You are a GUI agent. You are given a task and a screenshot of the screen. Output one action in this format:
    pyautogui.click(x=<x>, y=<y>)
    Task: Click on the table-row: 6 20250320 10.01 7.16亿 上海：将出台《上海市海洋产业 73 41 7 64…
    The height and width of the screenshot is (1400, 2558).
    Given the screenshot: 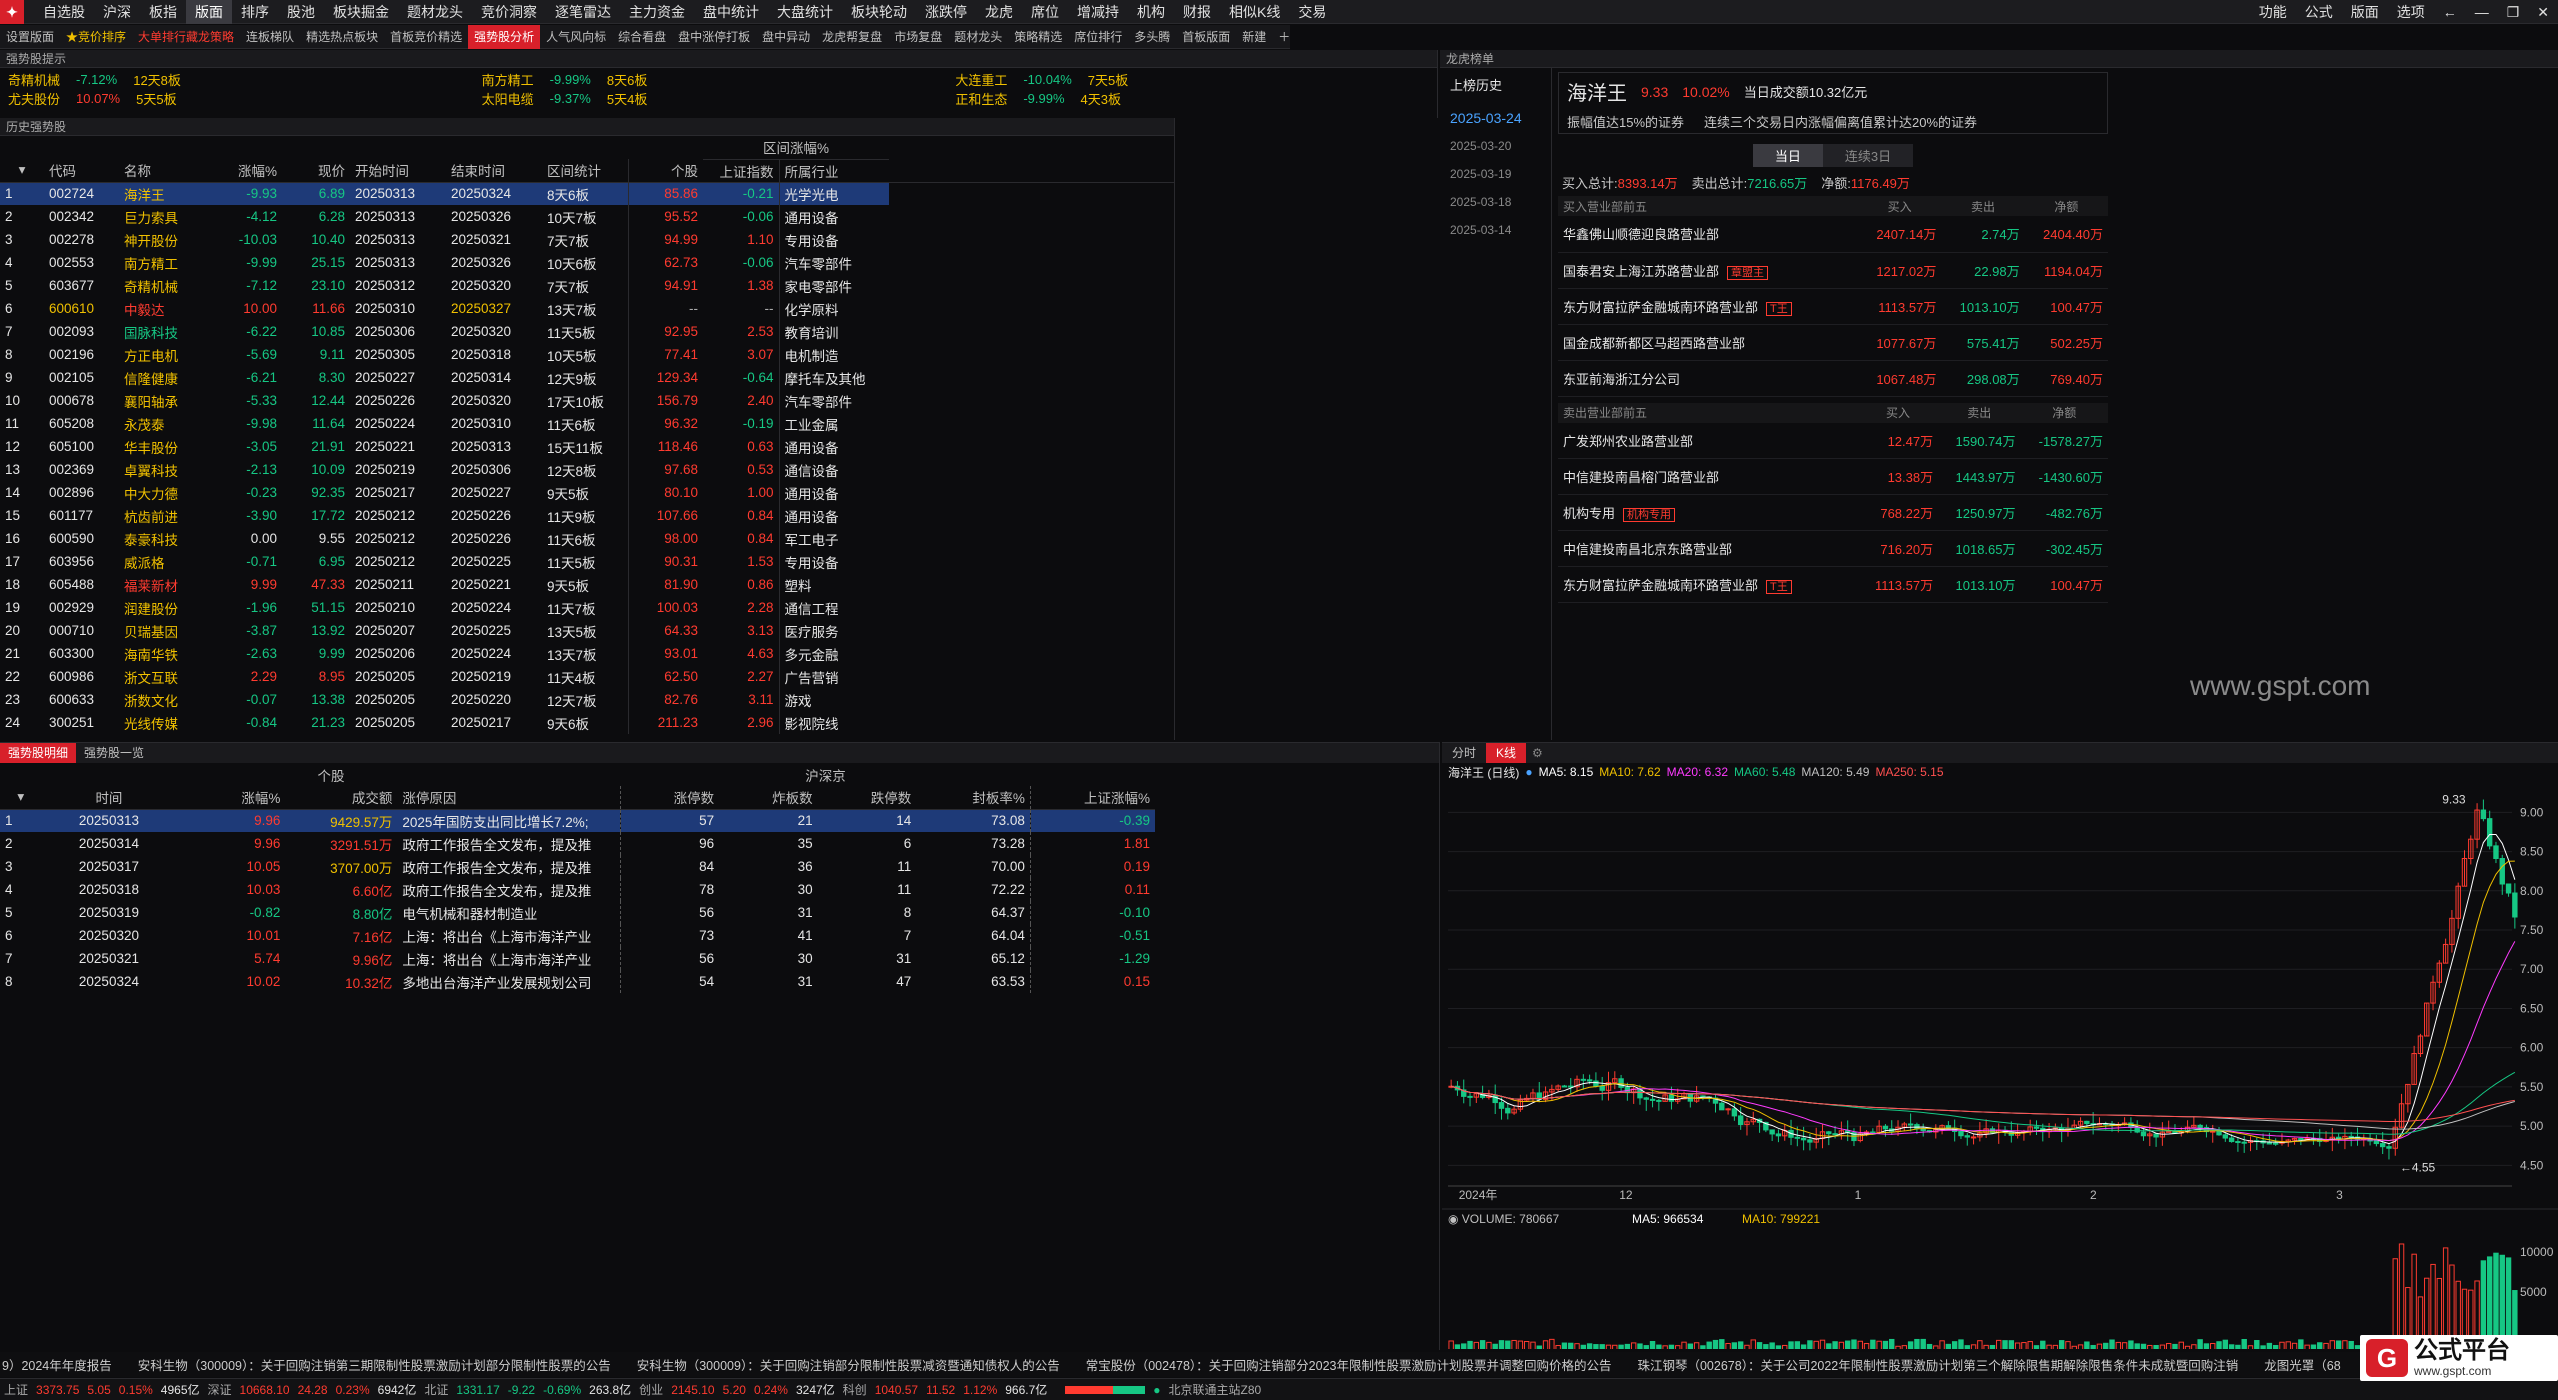 What is the action you would take?
    pyautogui.click(x=577, y=935)
    